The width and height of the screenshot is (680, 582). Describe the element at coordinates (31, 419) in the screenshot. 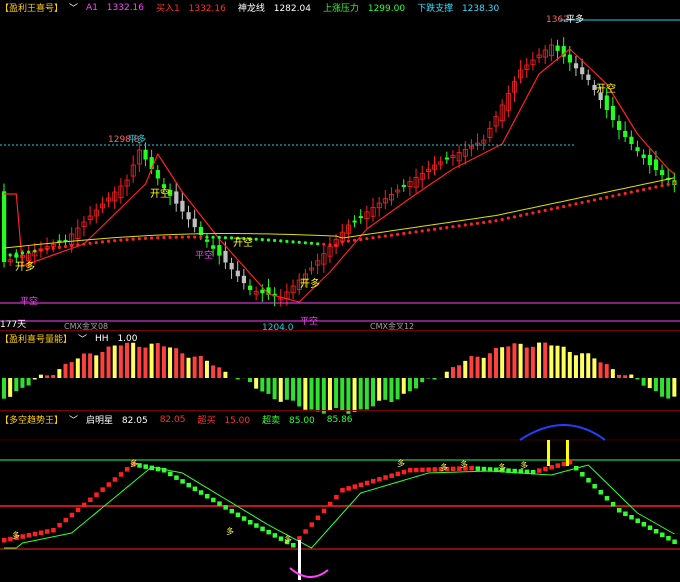

I see `panel3-title: 【多空趋势王】` at that location.